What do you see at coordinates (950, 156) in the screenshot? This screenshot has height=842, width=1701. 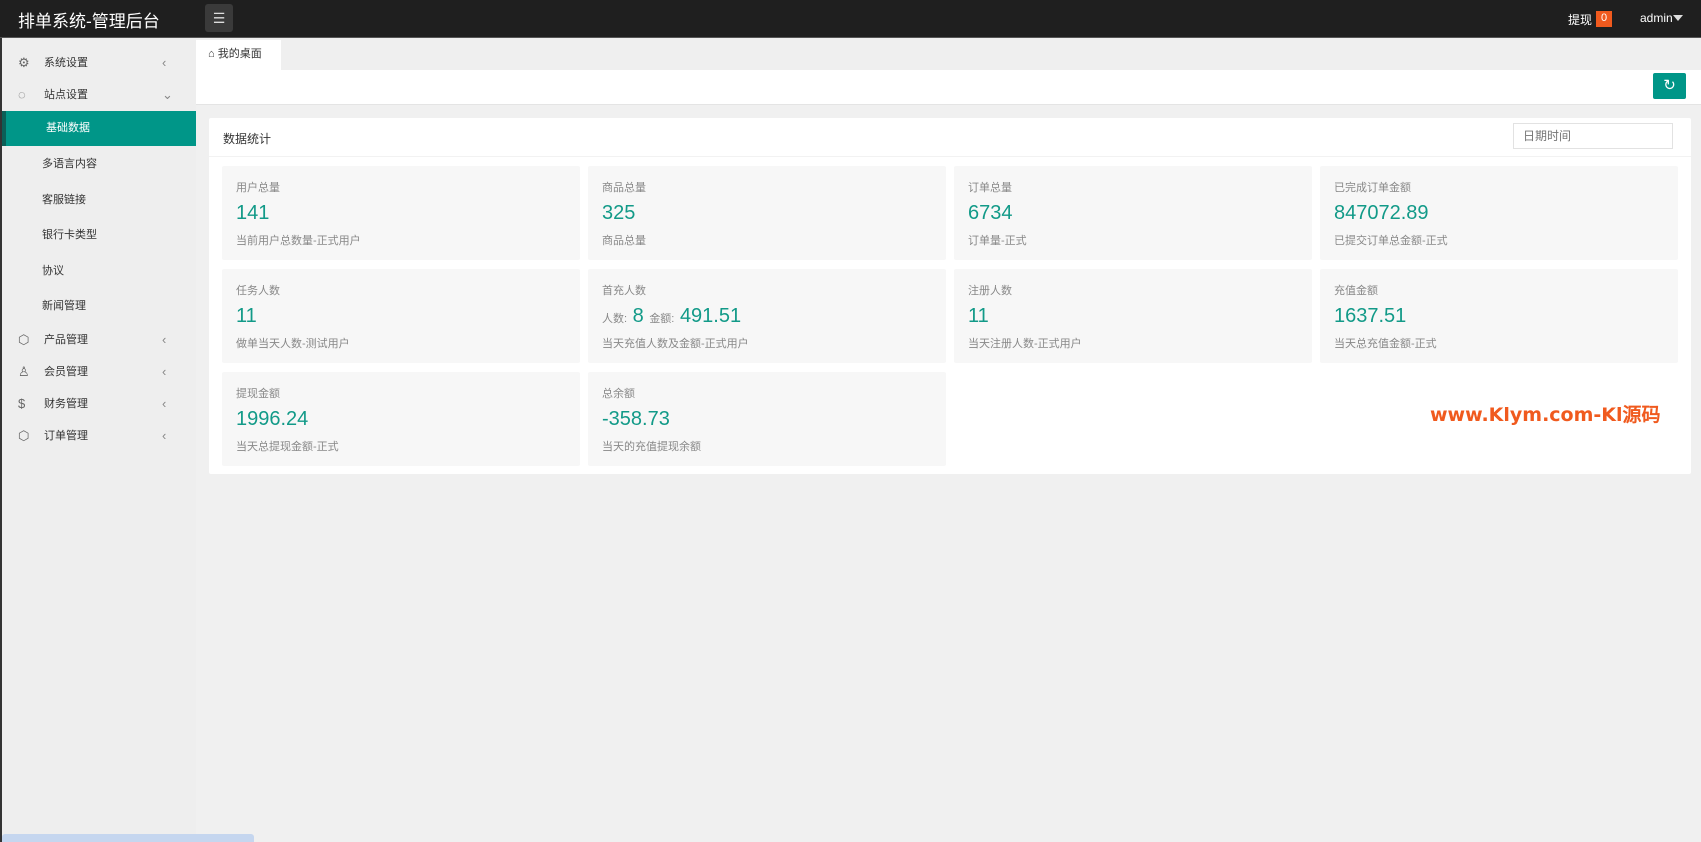 I see `divider` at bounding box center [950, 156].